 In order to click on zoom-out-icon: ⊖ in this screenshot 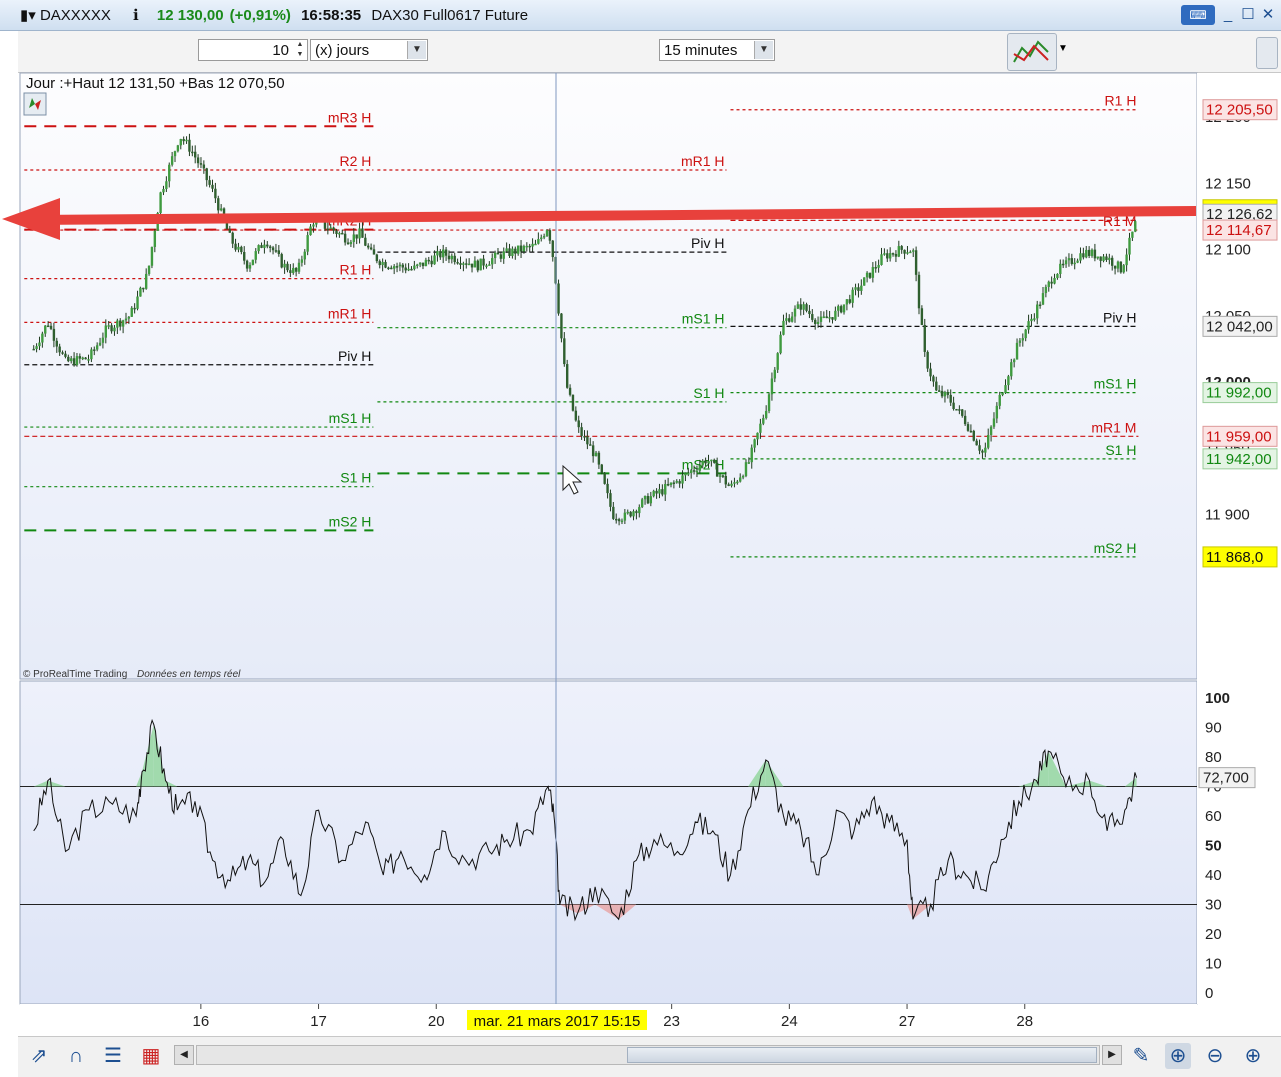, I will do `click(1215, 1056)`.